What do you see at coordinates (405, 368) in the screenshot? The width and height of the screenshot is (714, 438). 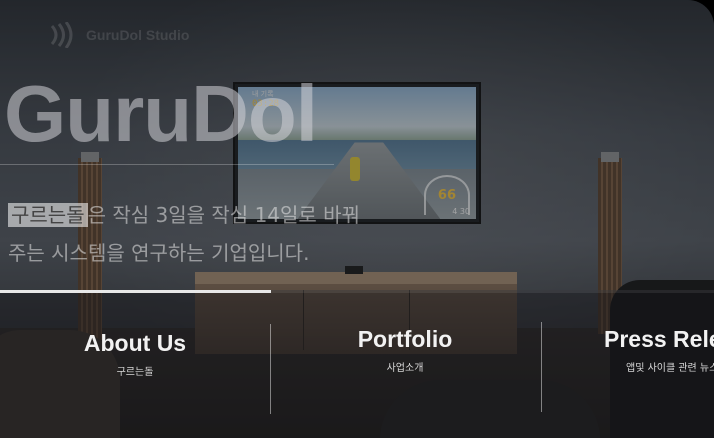 I see `nav-subtitle: 사업소개` at bounding box center [405, 368].